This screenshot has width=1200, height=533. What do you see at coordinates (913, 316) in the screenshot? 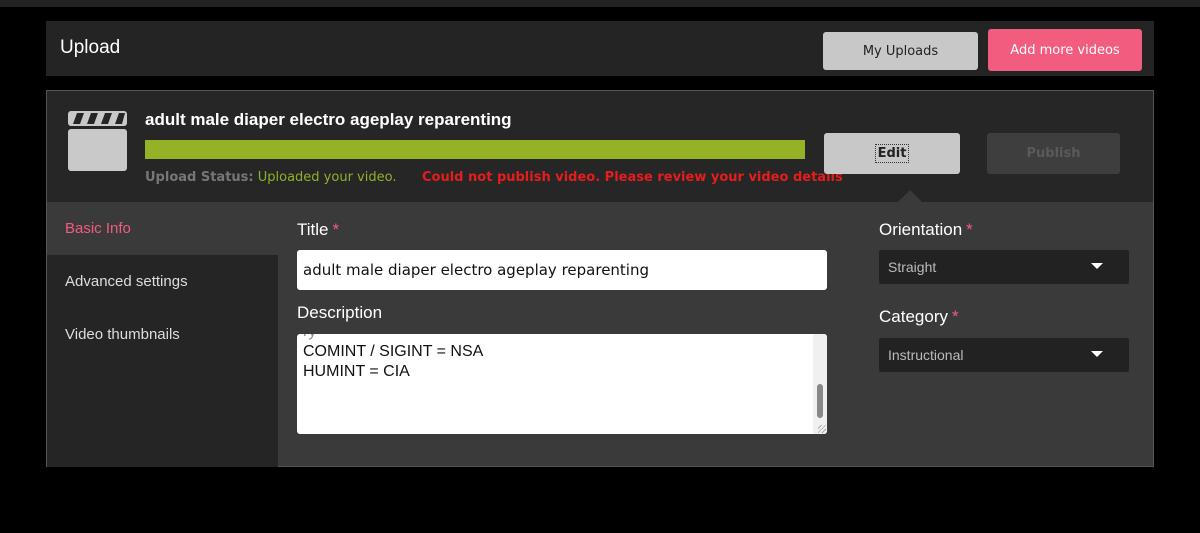
I see `category-label-text: Category` at bounding box center [913, 316].